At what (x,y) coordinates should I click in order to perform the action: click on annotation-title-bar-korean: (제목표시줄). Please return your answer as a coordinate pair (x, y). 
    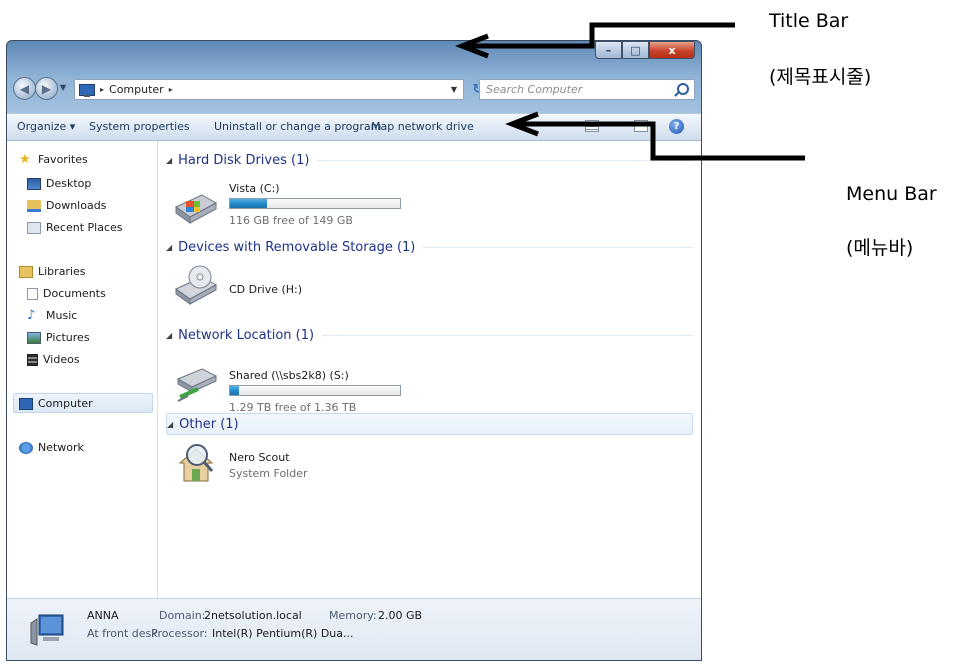
    Looking at the image, I should click on (820, 77).